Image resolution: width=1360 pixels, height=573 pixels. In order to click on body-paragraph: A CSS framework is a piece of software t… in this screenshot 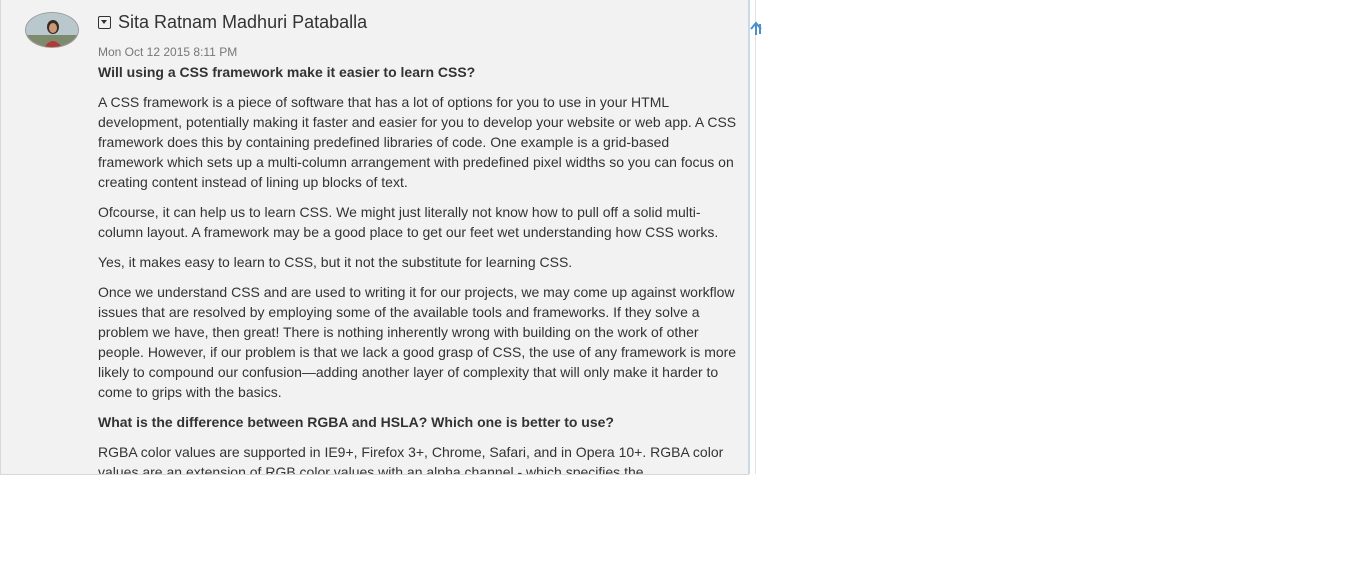, I will do `click(417, 142)`.